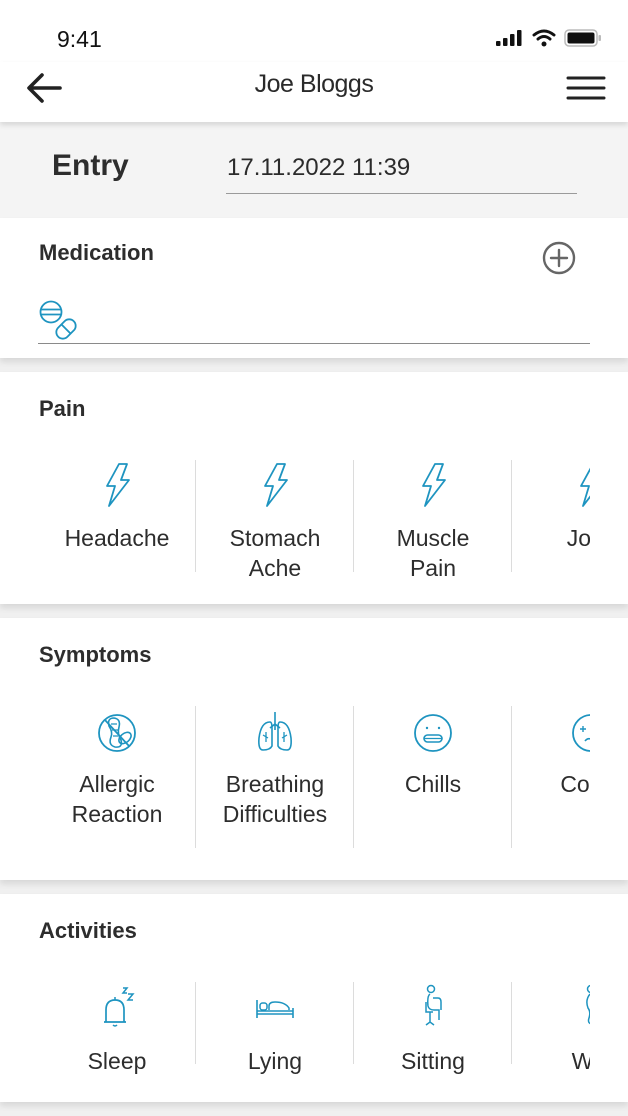  Describe the element at coordinates (314, 288) in the screenshot. I see `medication-card: Medication` at that location.